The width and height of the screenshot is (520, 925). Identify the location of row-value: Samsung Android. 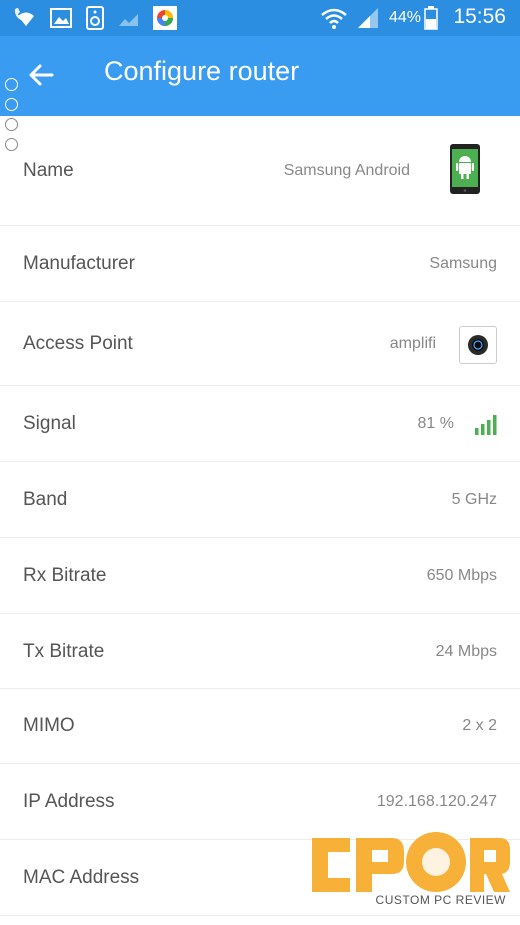
(346, 170).